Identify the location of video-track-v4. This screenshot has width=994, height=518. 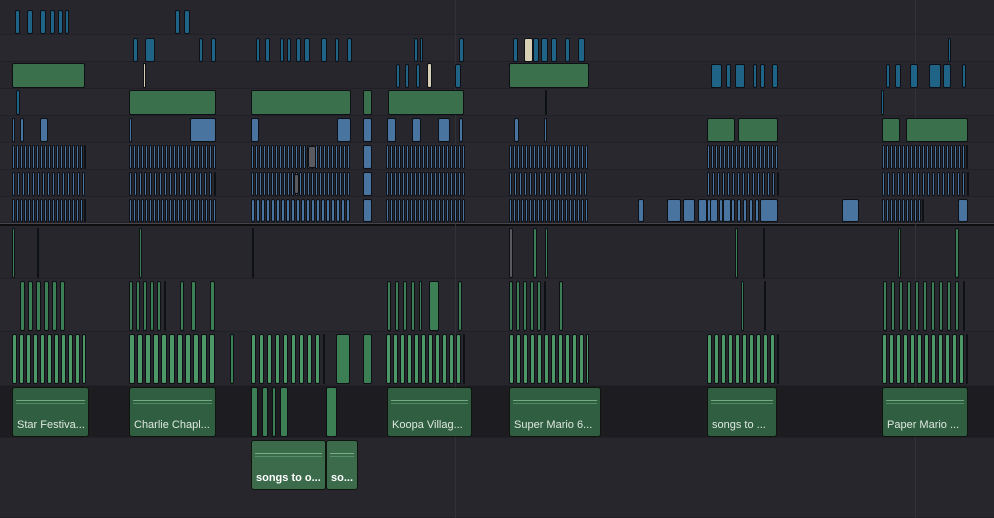
(497, 129).